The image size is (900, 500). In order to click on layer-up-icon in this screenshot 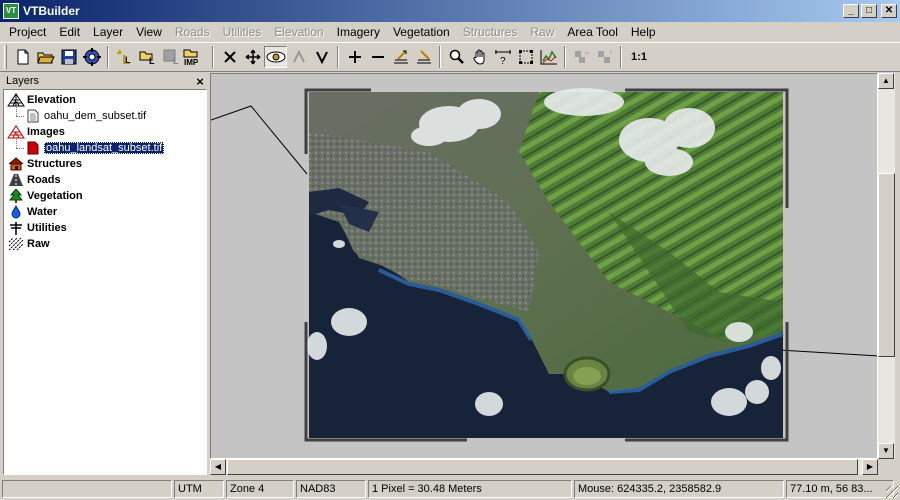, I will do `click(400, 57)`.